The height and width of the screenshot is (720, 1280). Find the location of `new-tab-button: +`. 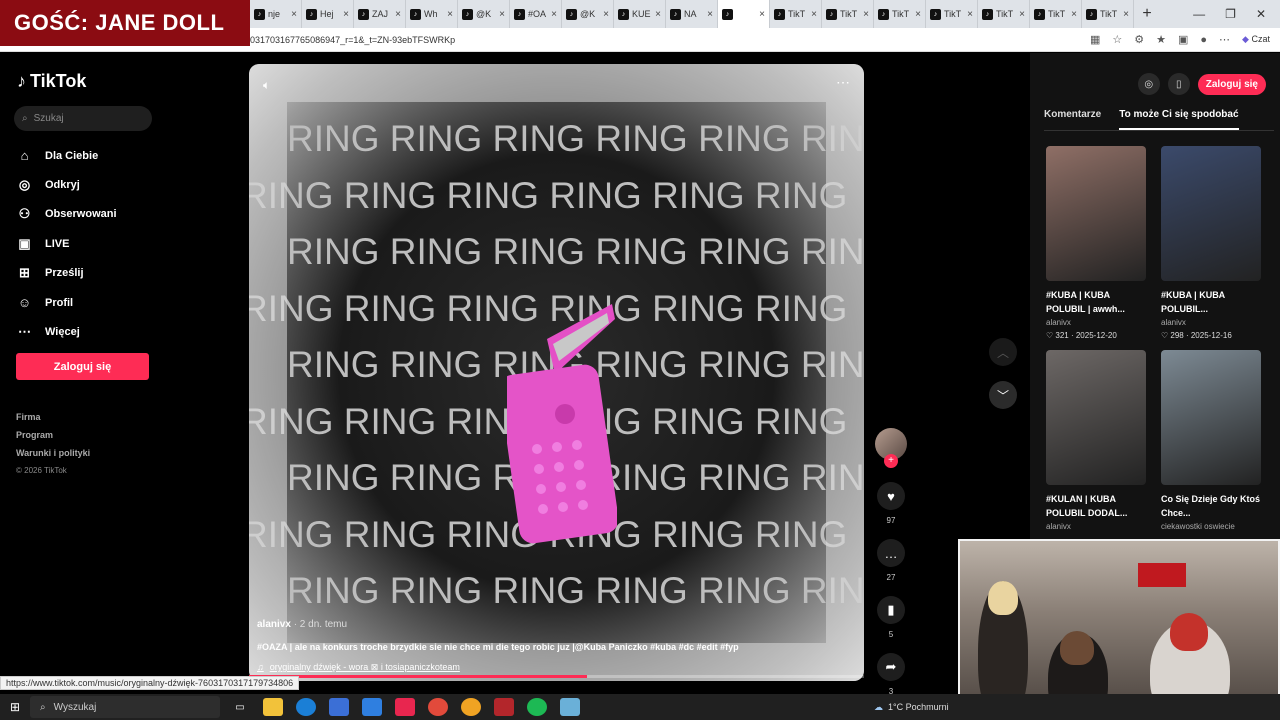

new-tab-button: + is located at coordinates (1147, 14).